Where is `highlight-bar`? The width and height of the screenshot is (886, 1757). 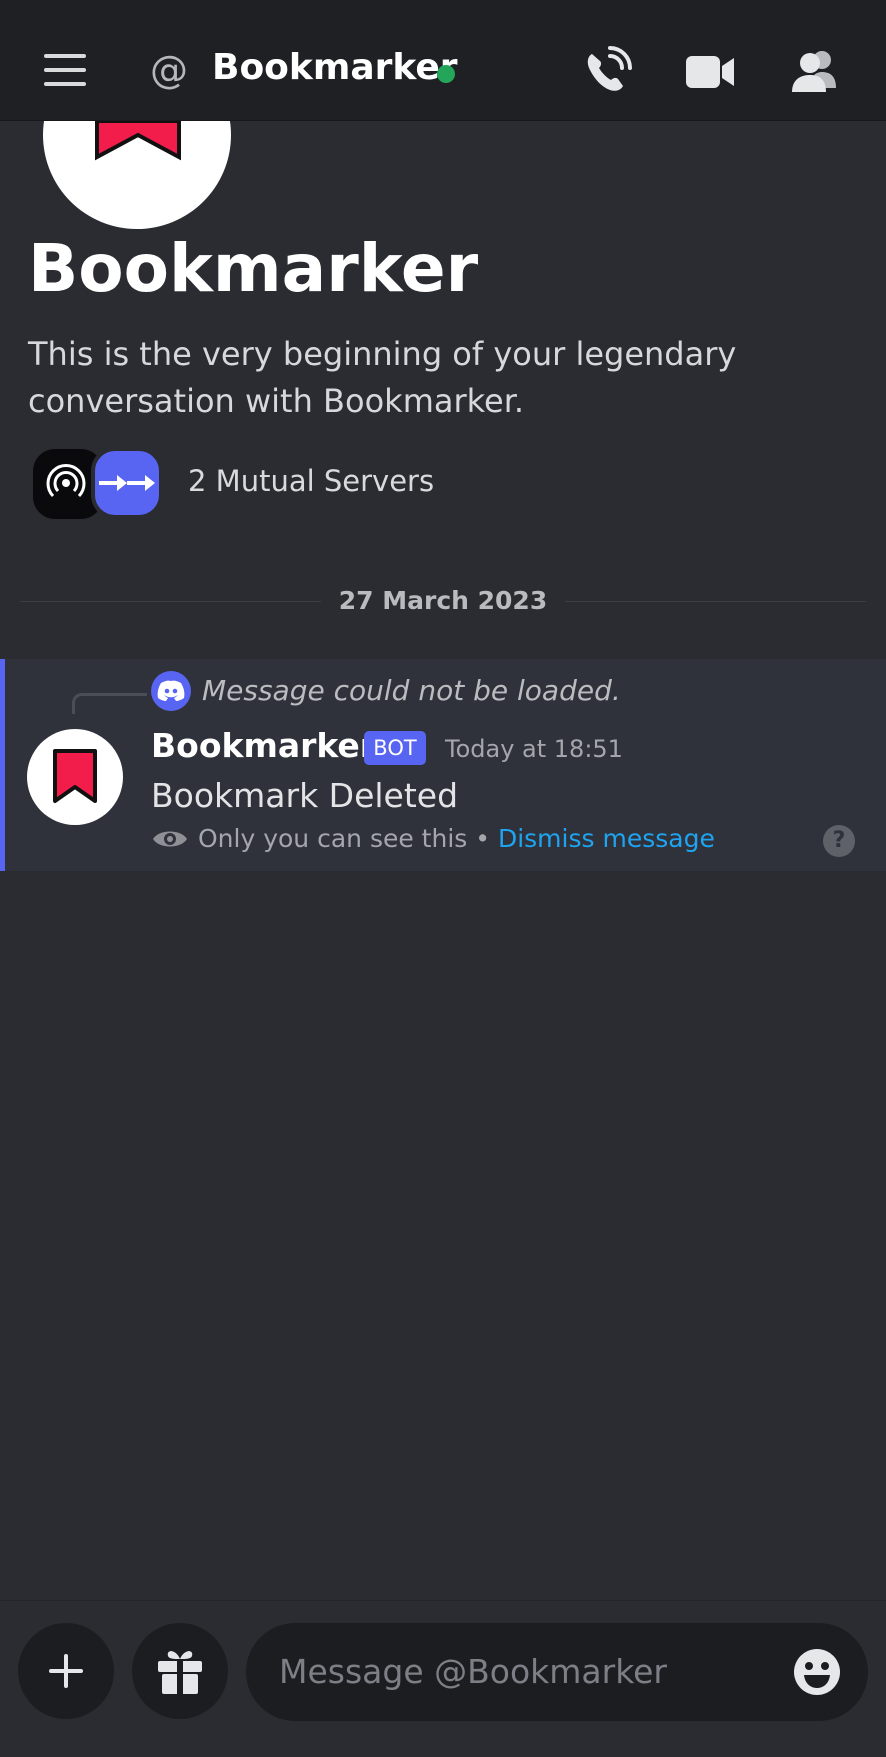 highlight-bar is located at coordinates (2, 765).